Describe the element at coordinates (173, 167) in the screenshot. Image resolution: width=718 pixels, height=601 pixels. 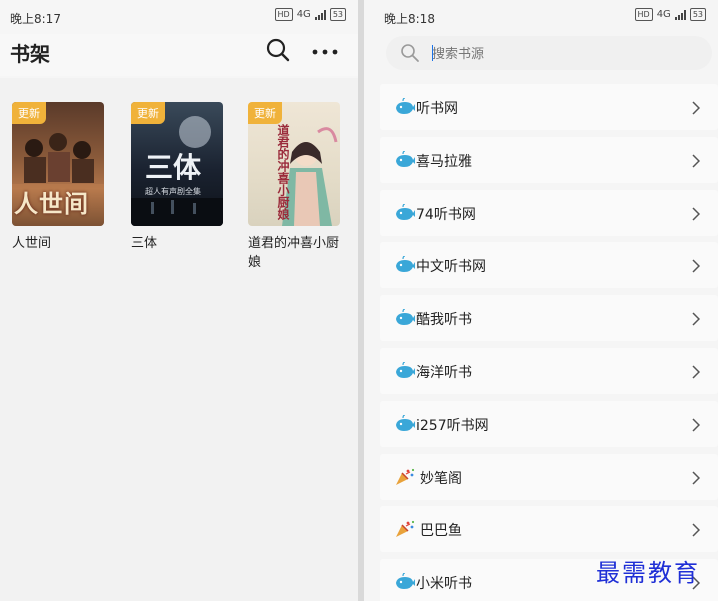
I see `cover-title: 三体` at that location.